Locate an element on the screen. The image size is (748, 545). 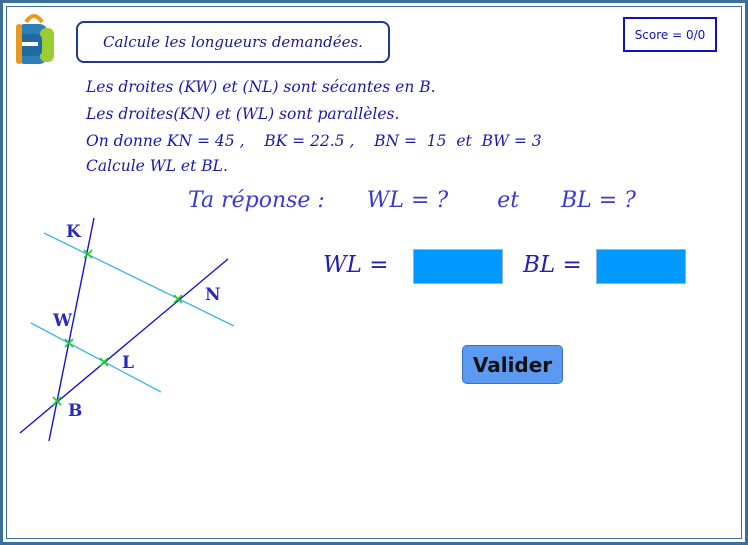
line-kn is located at coordinates (139, 279).